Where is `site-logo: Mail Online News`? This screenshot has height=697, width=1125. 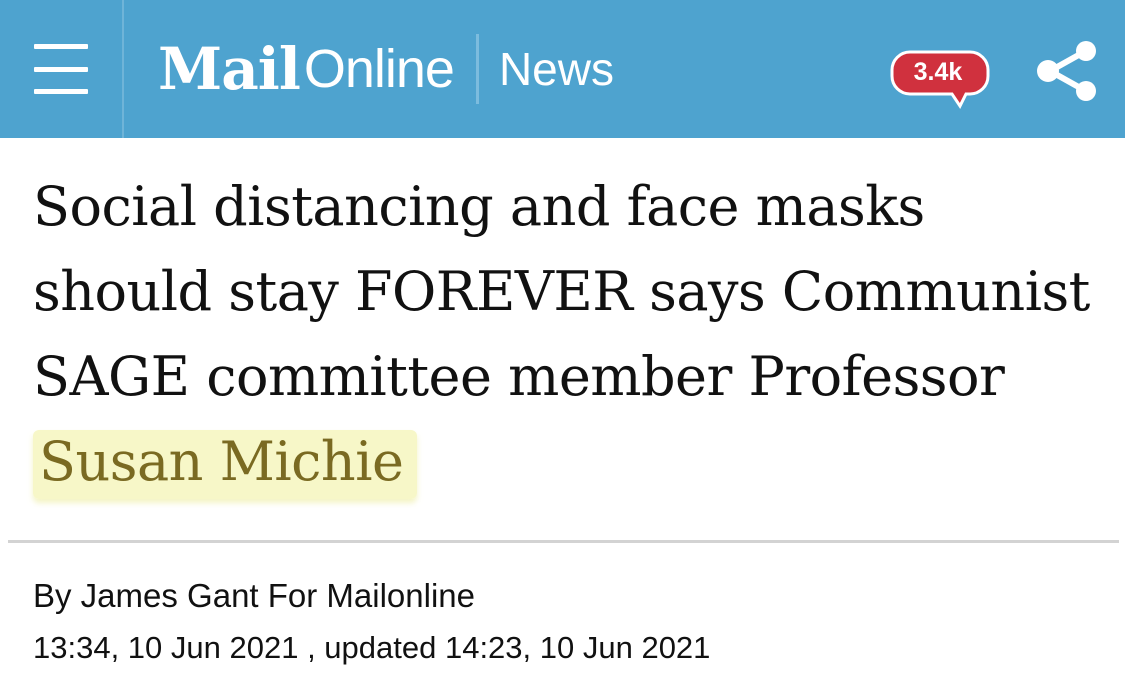
site-logo: Mail Online News is located at coordinates (386, 69).